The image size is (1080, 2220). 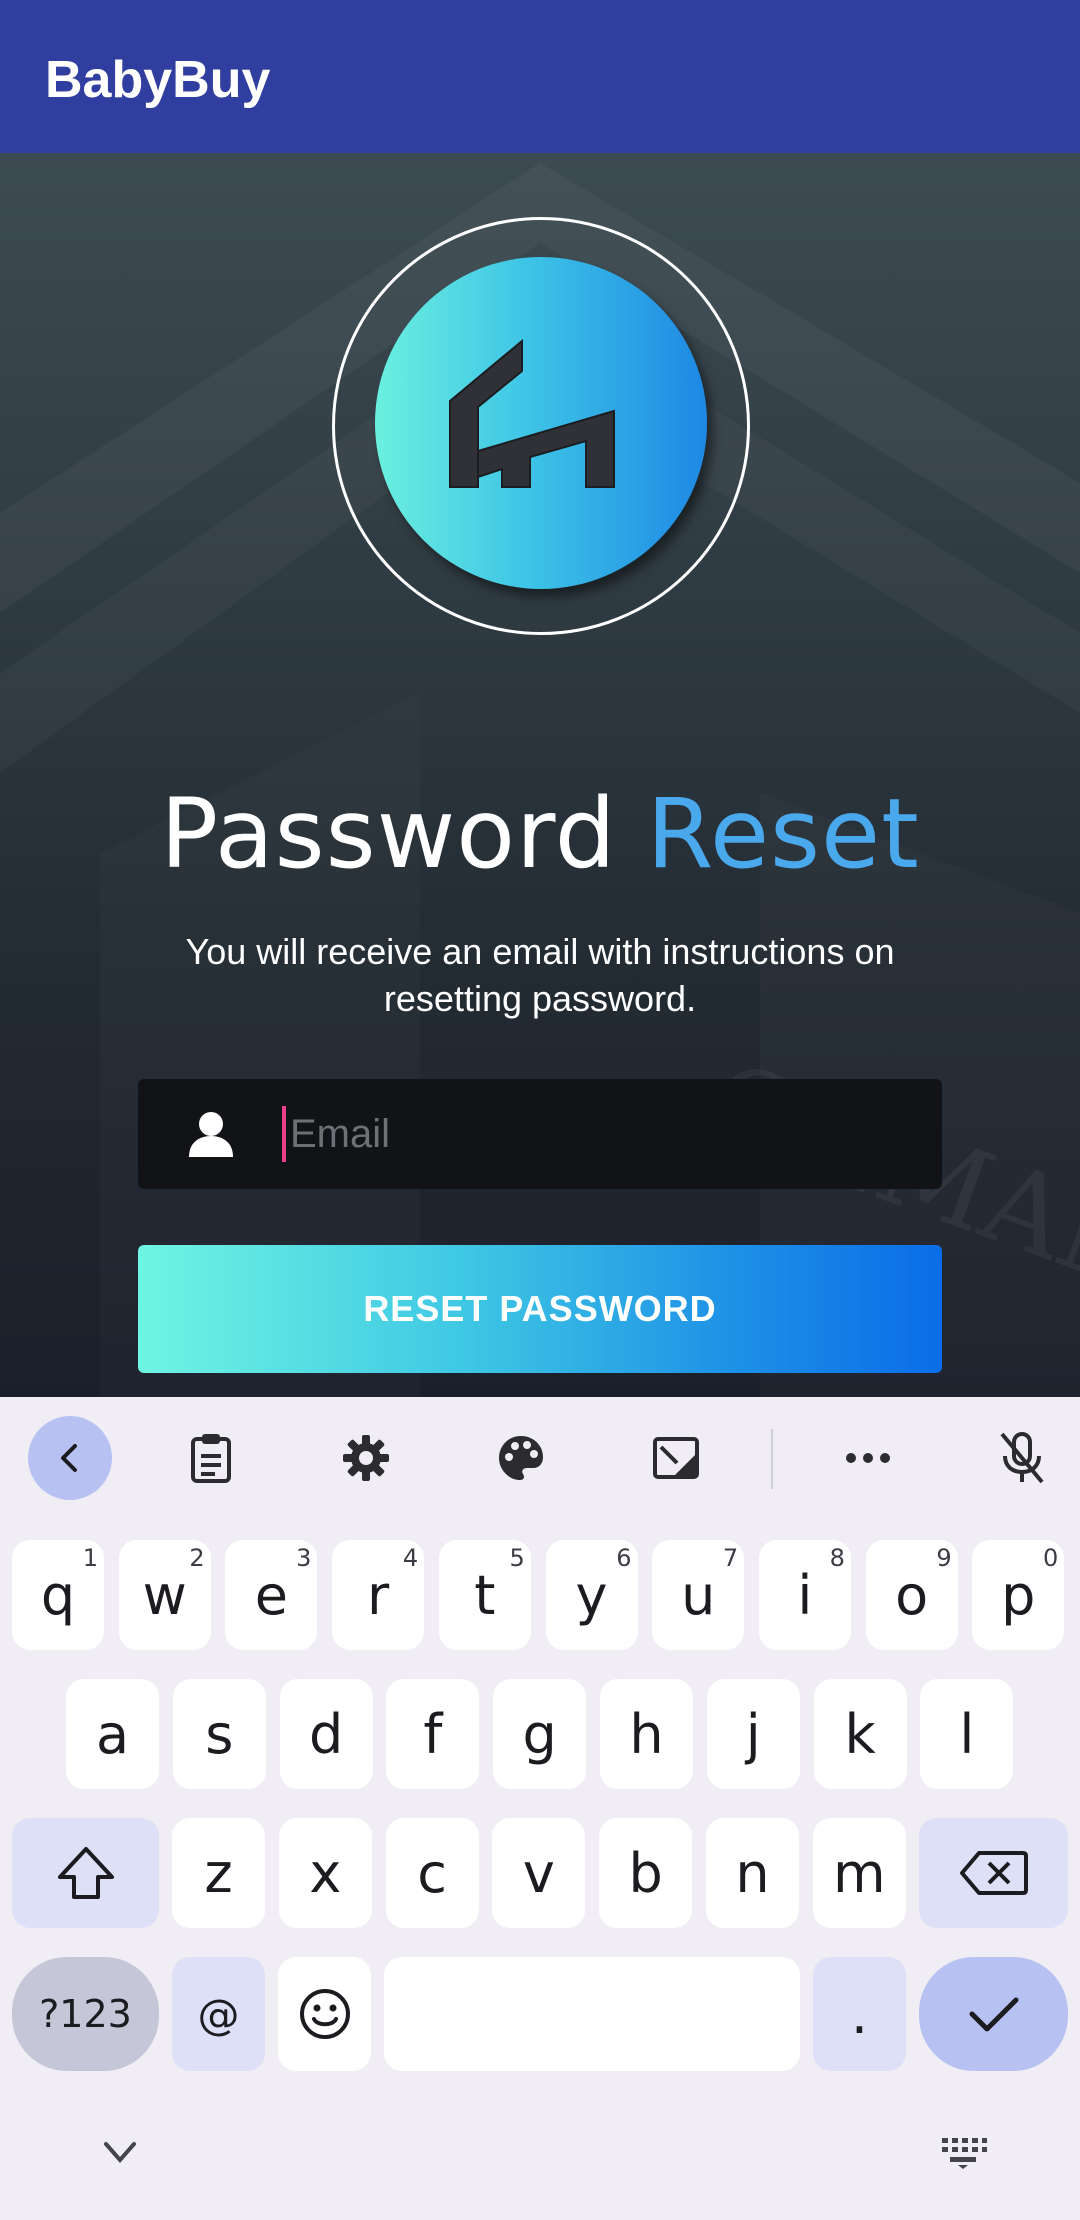 I want to click on shift-icon, so click(x=85, y=1873).